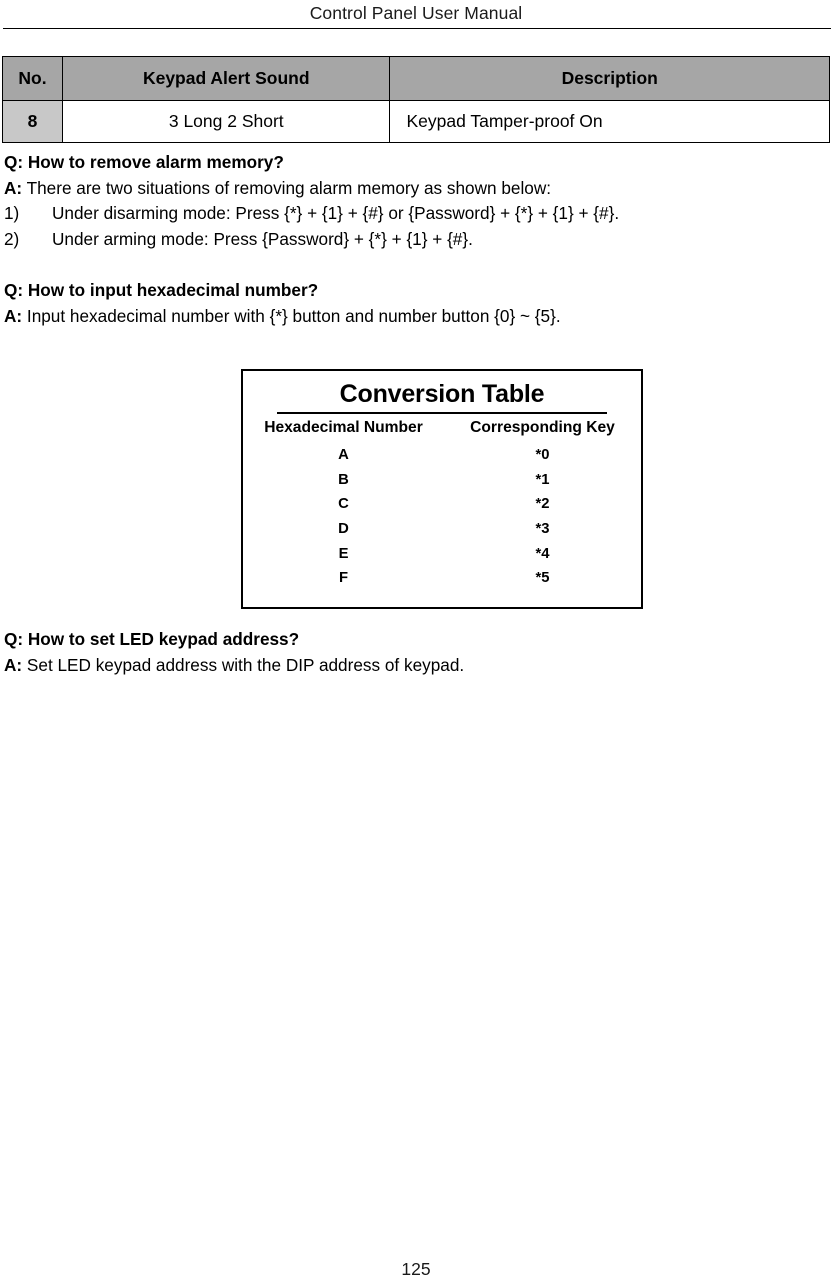 The image size is (832, 1286). I want to click on running-head: Control Panel User Manual, so click(416, 13).